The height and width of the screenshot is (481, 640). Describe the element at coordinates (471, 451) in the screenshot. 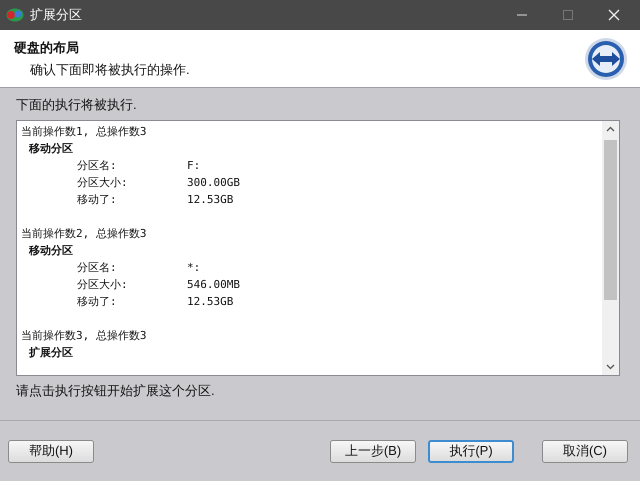

I see `dialog-button: 执行(P)` at that location.